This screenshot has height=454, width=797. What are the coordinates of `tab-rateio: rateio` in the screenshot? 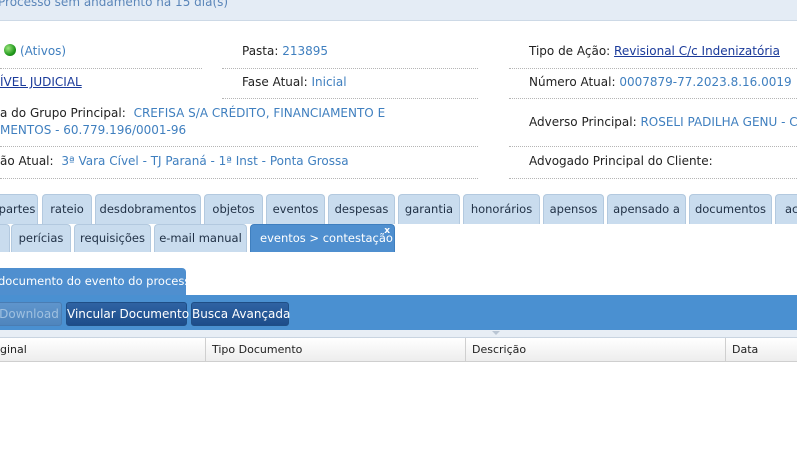 It's located at (67, 209).